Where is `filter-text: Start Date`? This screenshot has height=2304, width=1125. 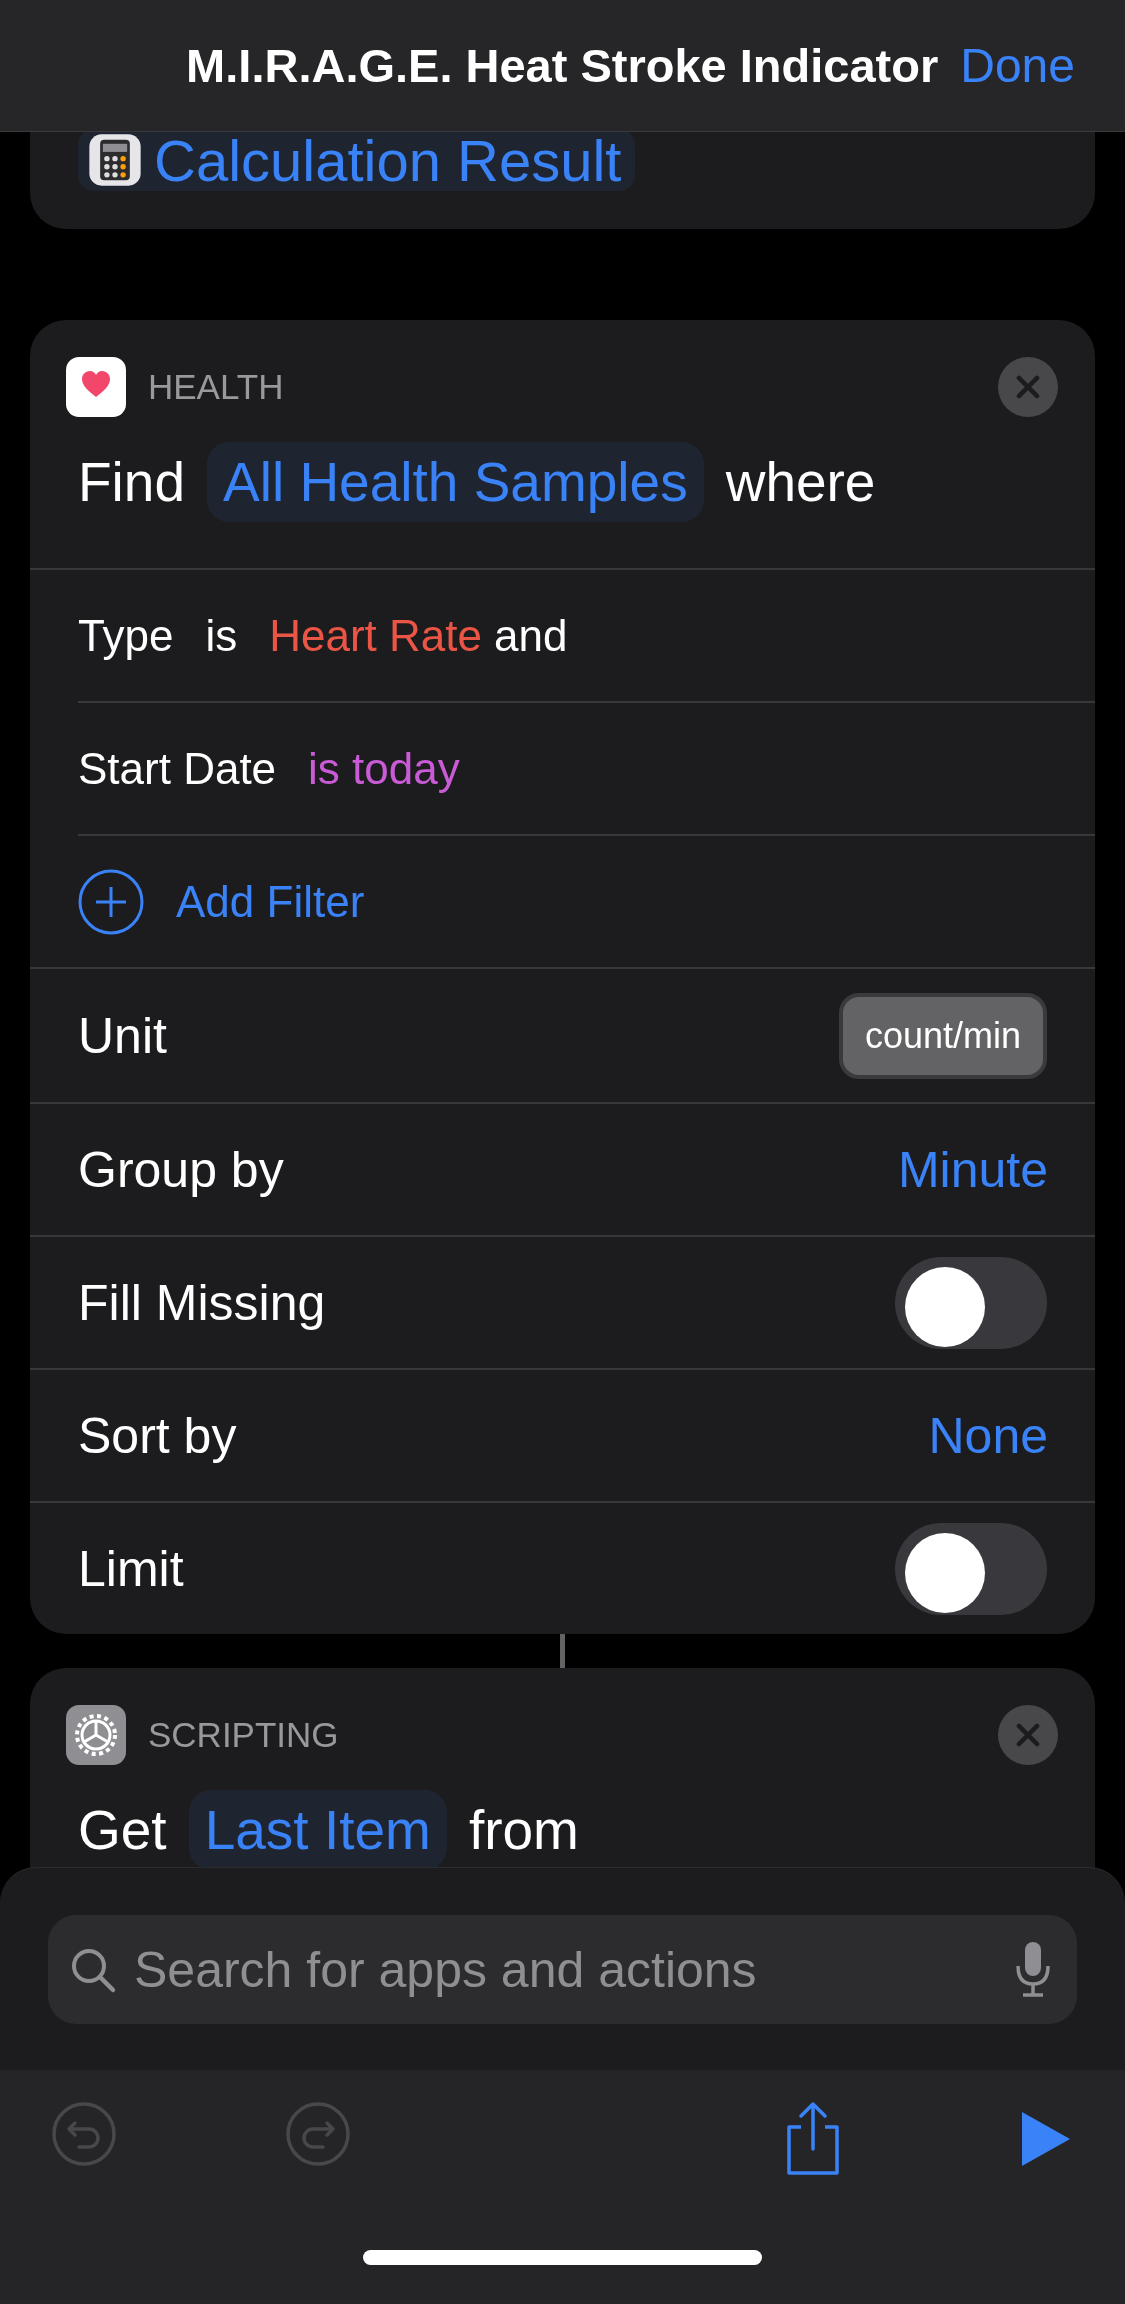 filter-text: Start Date is located at coordinates (177, 768).